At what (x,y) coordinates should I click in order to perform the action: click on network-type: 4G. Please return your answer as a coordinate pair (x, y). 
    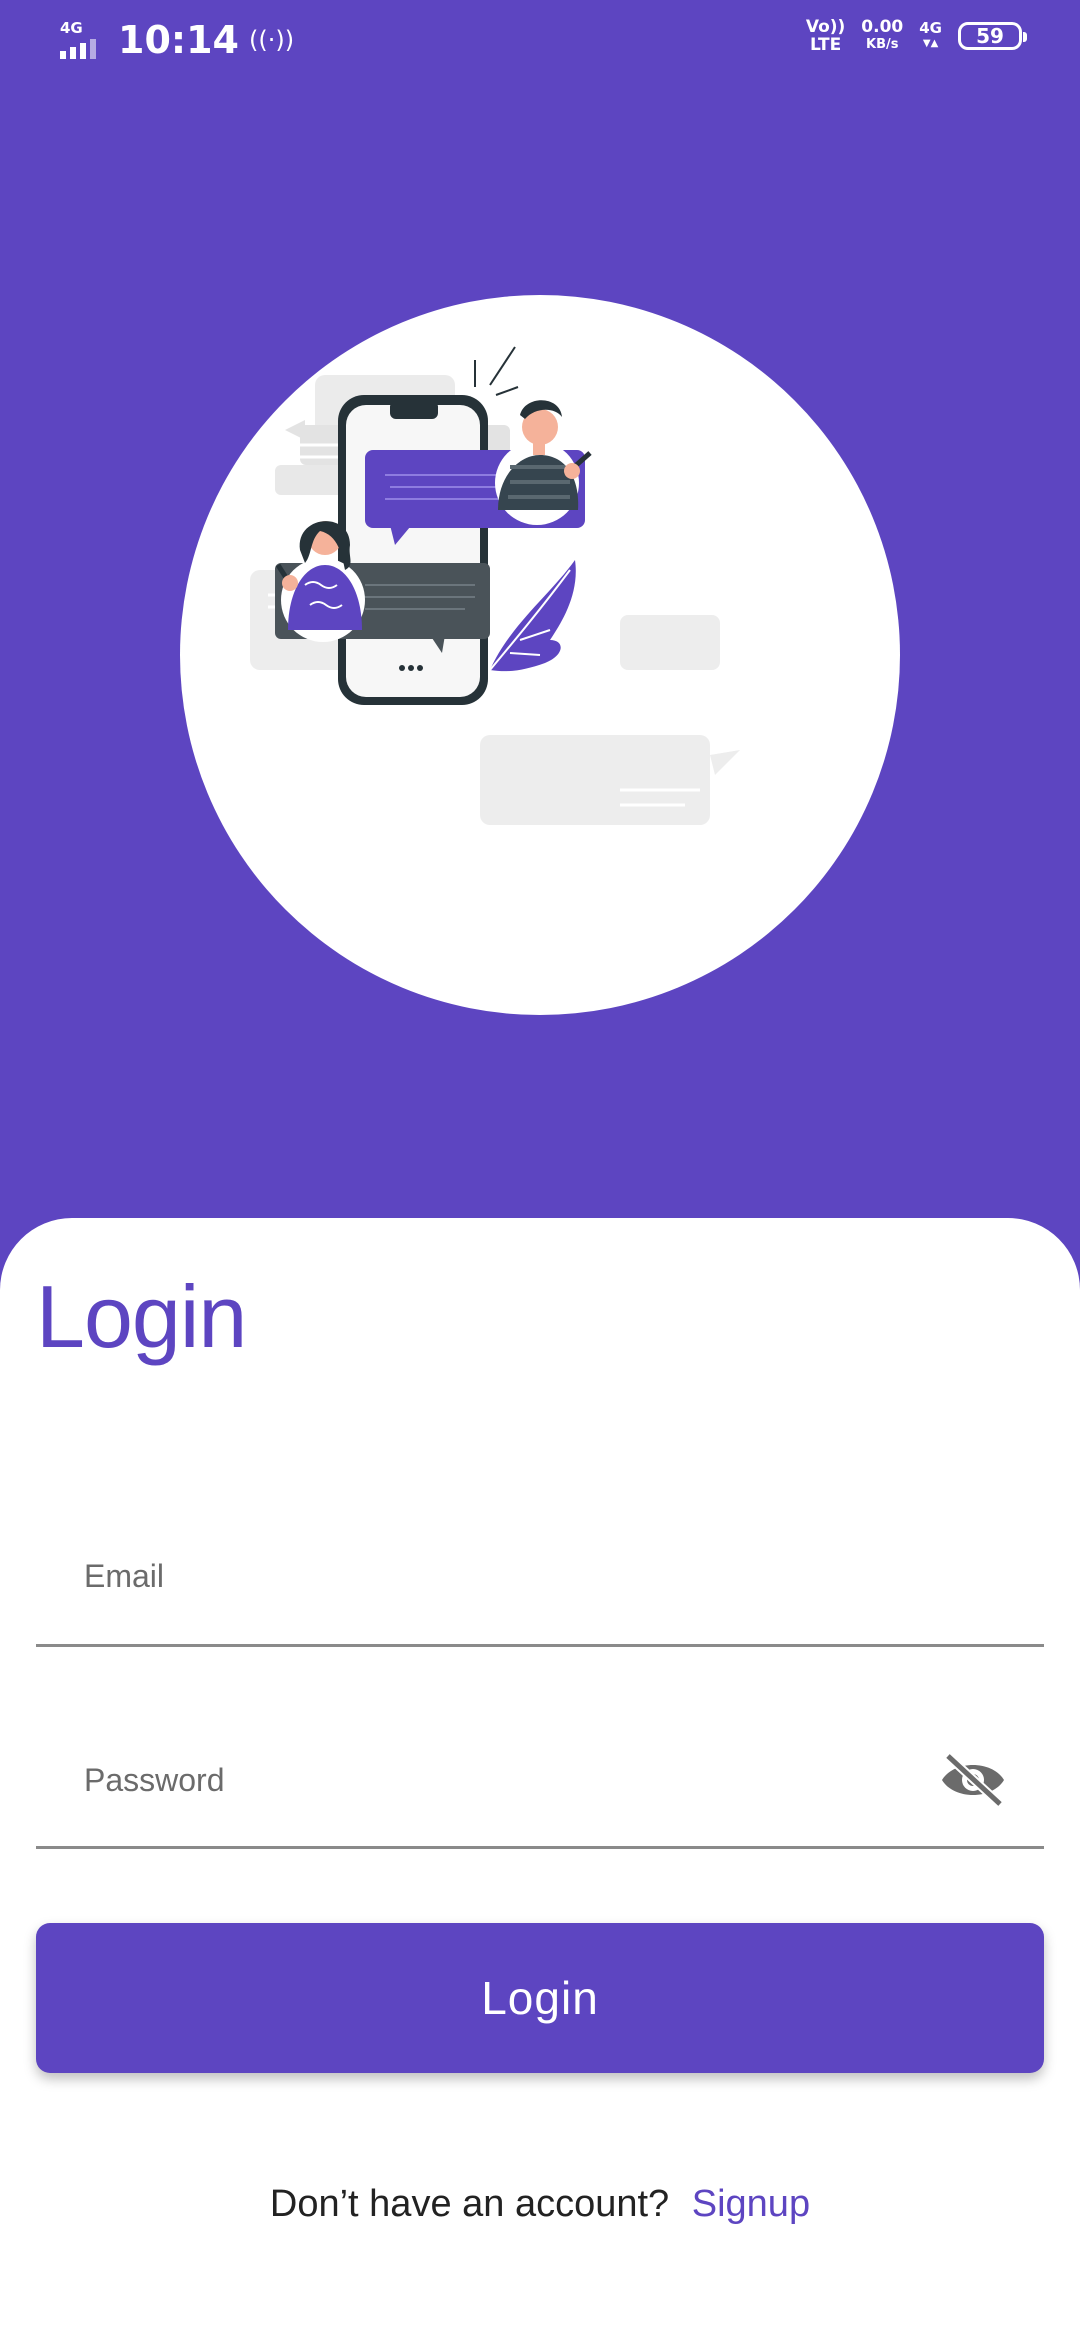
    Looking at the image, I should click on (71, 28).